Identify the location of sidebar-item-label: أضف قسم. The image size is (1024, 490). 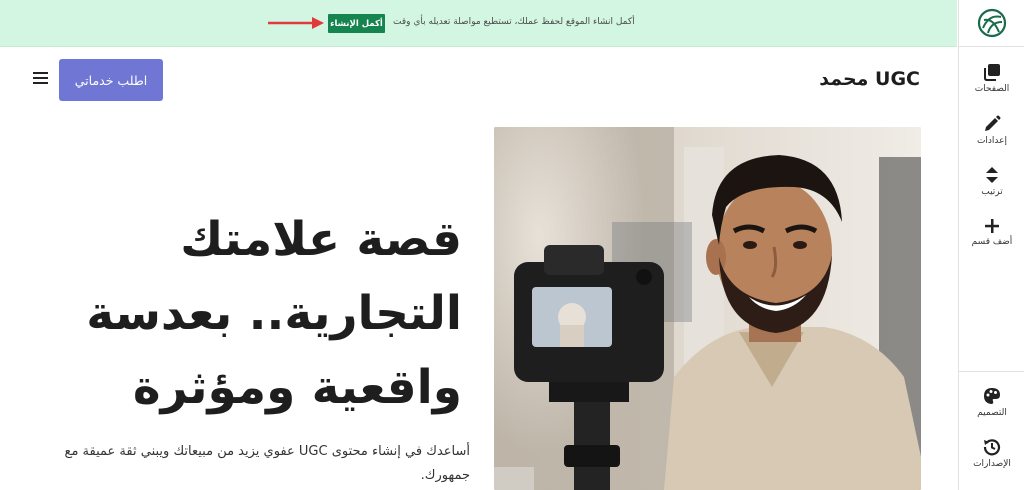
(992, 242).